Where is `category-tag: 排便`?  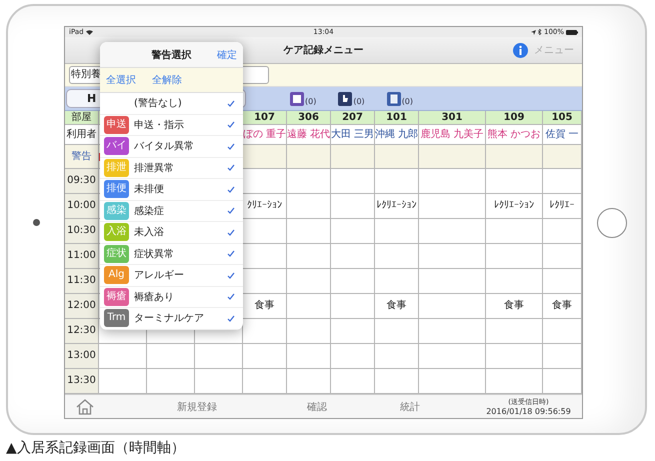
category-tag: 排便 is located at coordinates (116, 189).